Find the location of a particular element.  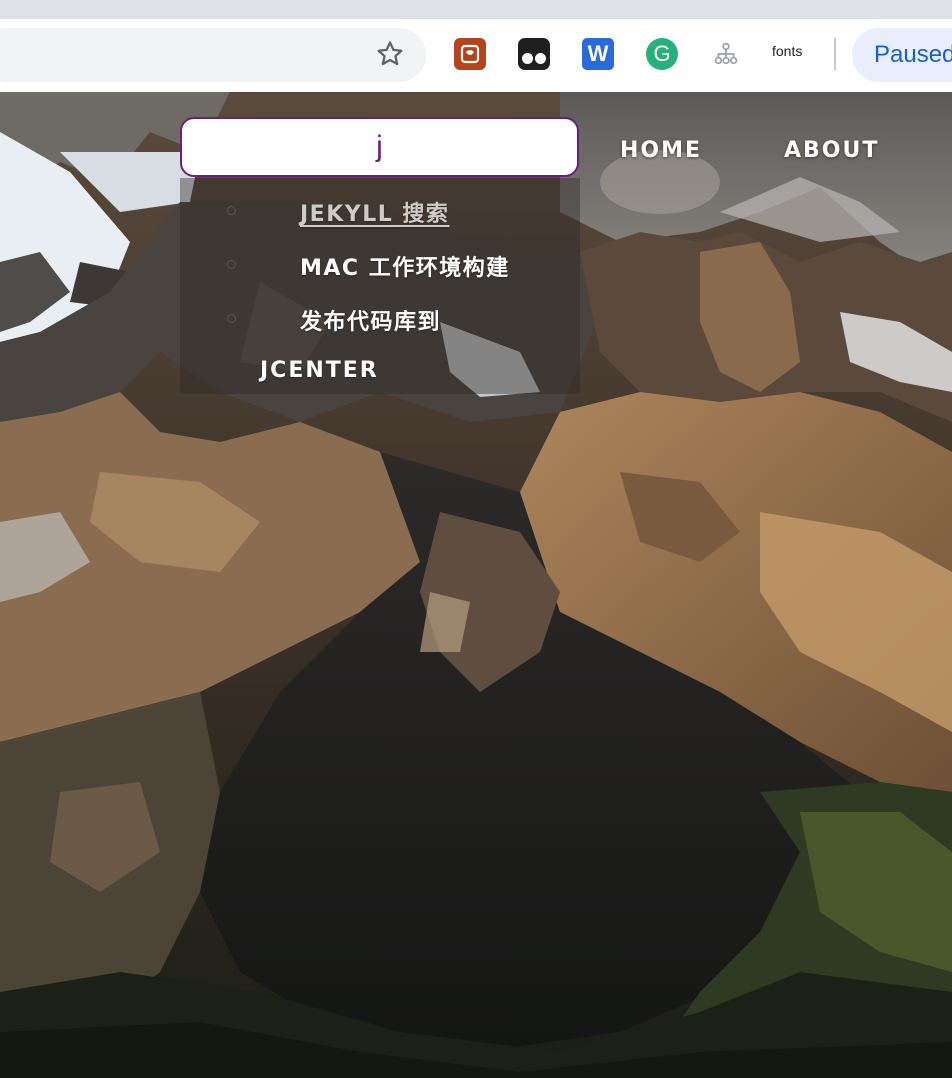

grammarly-icon: G is located at coordinates (662, 54).